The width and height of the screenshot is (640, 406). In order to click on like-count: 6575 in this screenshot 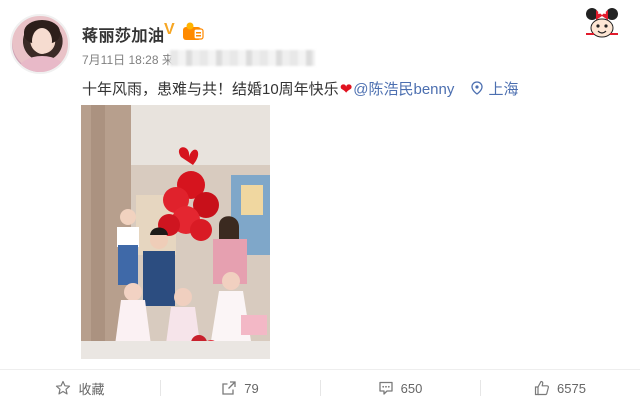, I will do `click(571, 388)`.